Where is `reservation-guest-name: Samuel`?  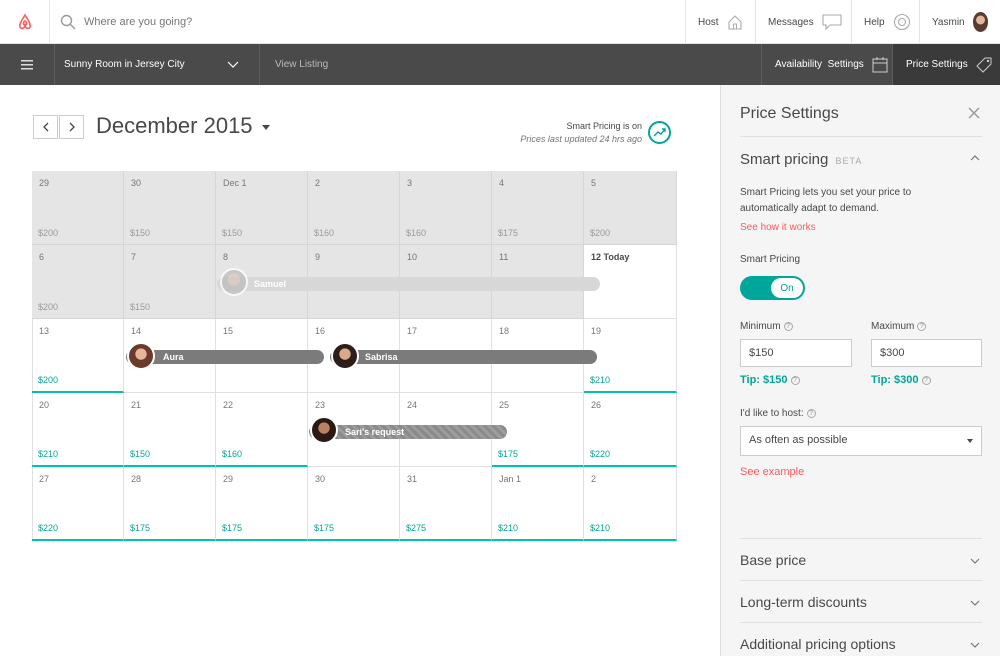
reservation-guest-name: Samuel is located at coordinates (270, 284).